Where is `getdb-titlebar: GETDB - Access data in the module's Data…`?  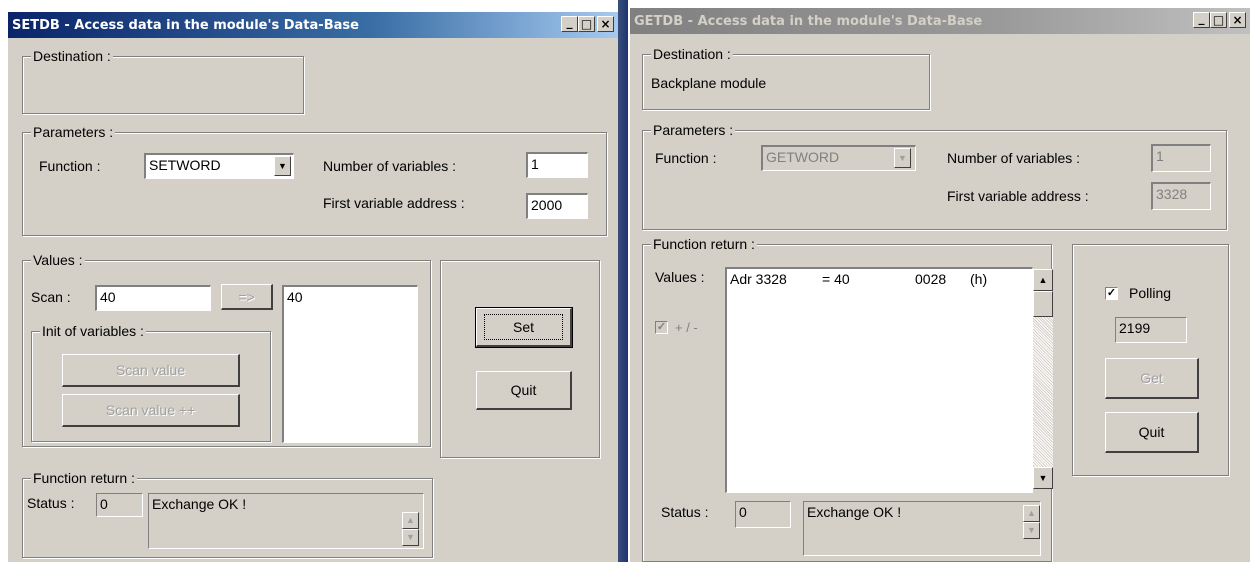 getdb-titlebar: GETDB - Access data in the module's Data… is located at coordinates (940, 21).